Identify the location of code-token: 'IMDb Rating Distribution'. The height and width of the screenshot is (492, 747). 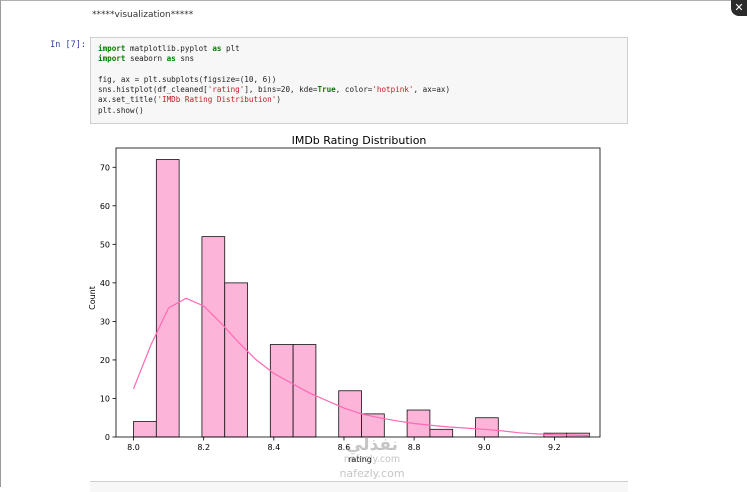
(217, 100).